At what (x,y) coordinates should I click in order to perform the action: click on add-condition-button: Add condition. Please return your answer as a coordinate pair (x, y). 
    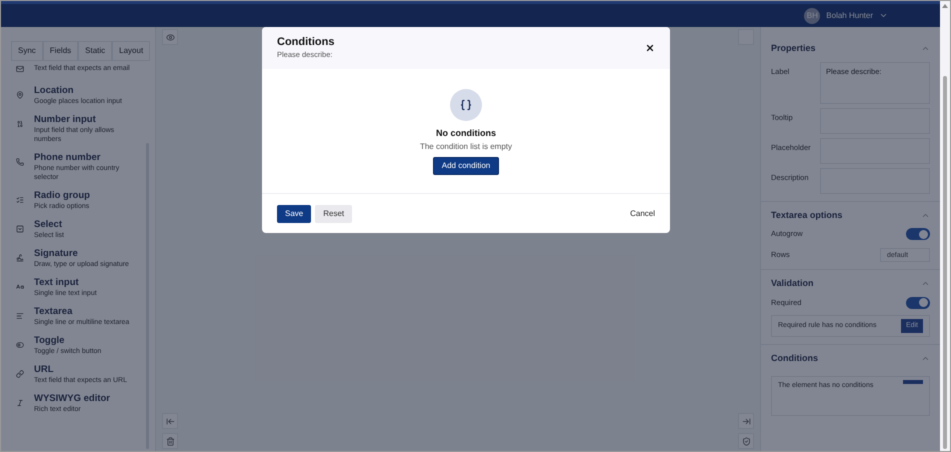
    Looking at the image, I should click on (466, 165).